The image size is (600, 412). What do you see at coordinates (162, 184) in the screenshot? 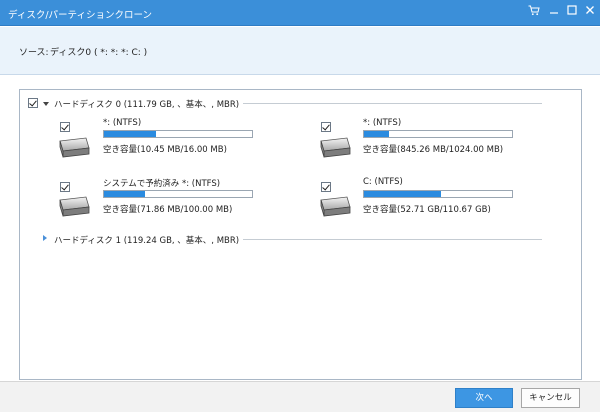
I see `partition-3-name: システムで予約済み *: (NTFS)` at bounding box center [162, 184].